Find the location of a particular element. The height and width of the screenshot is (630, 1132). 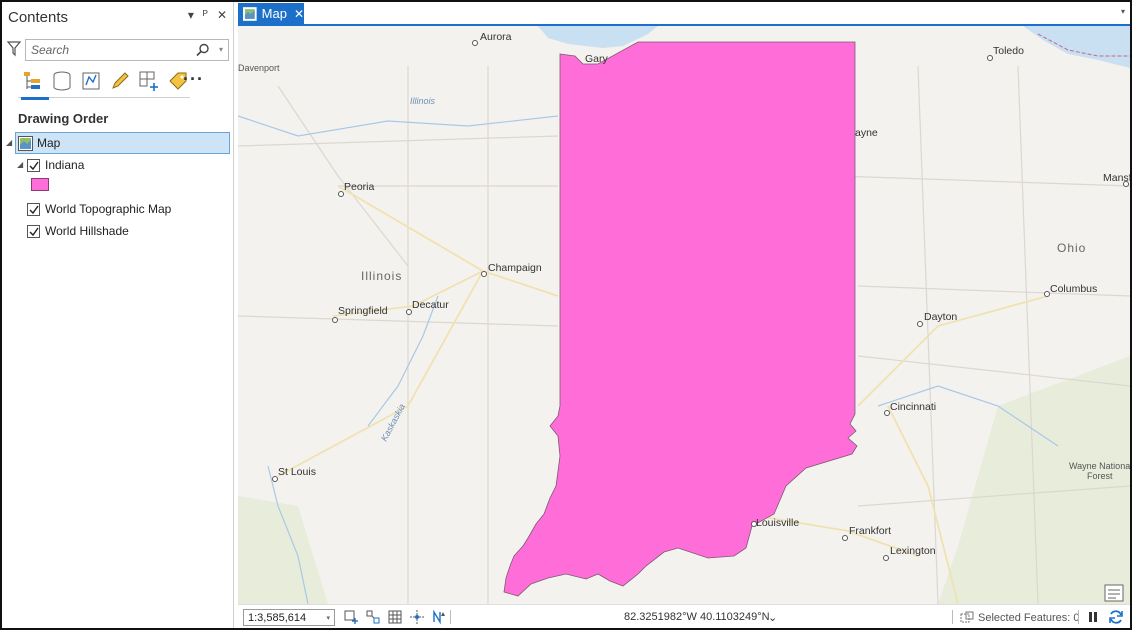

pane-controls: ▾ ᴾ ✕ is located at coordinates (207, 15).